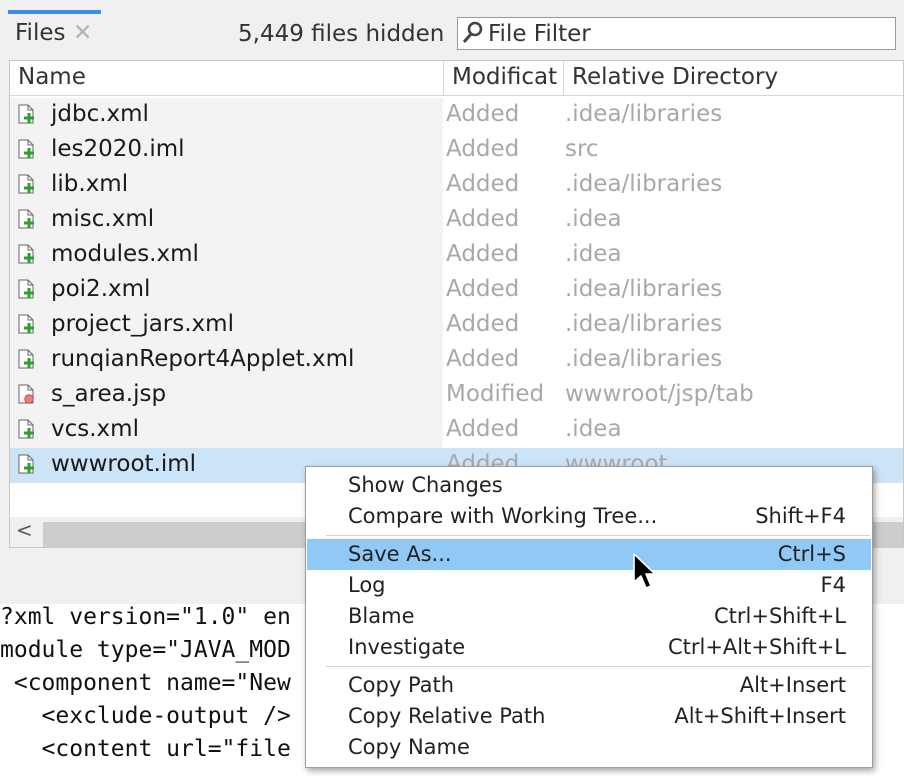 This screenshot has width=904, height=776. What do you see at coordinates (589, 485) in the screenshot?
I see `menu-item-show-changes: Show Changes` at bounding box center [589, 485].